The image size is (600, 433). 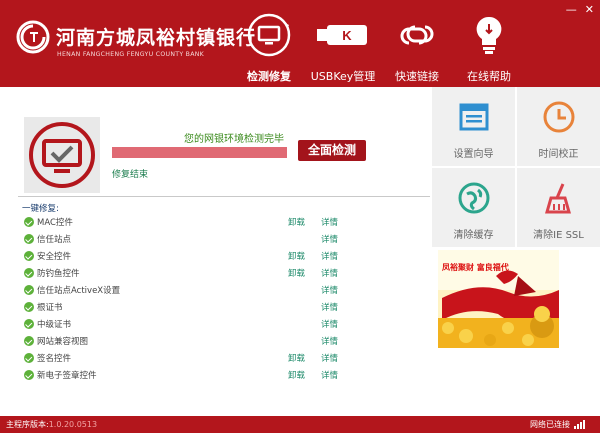 I want to click on nav-label: 快速链接, so click(x=417, y=76).